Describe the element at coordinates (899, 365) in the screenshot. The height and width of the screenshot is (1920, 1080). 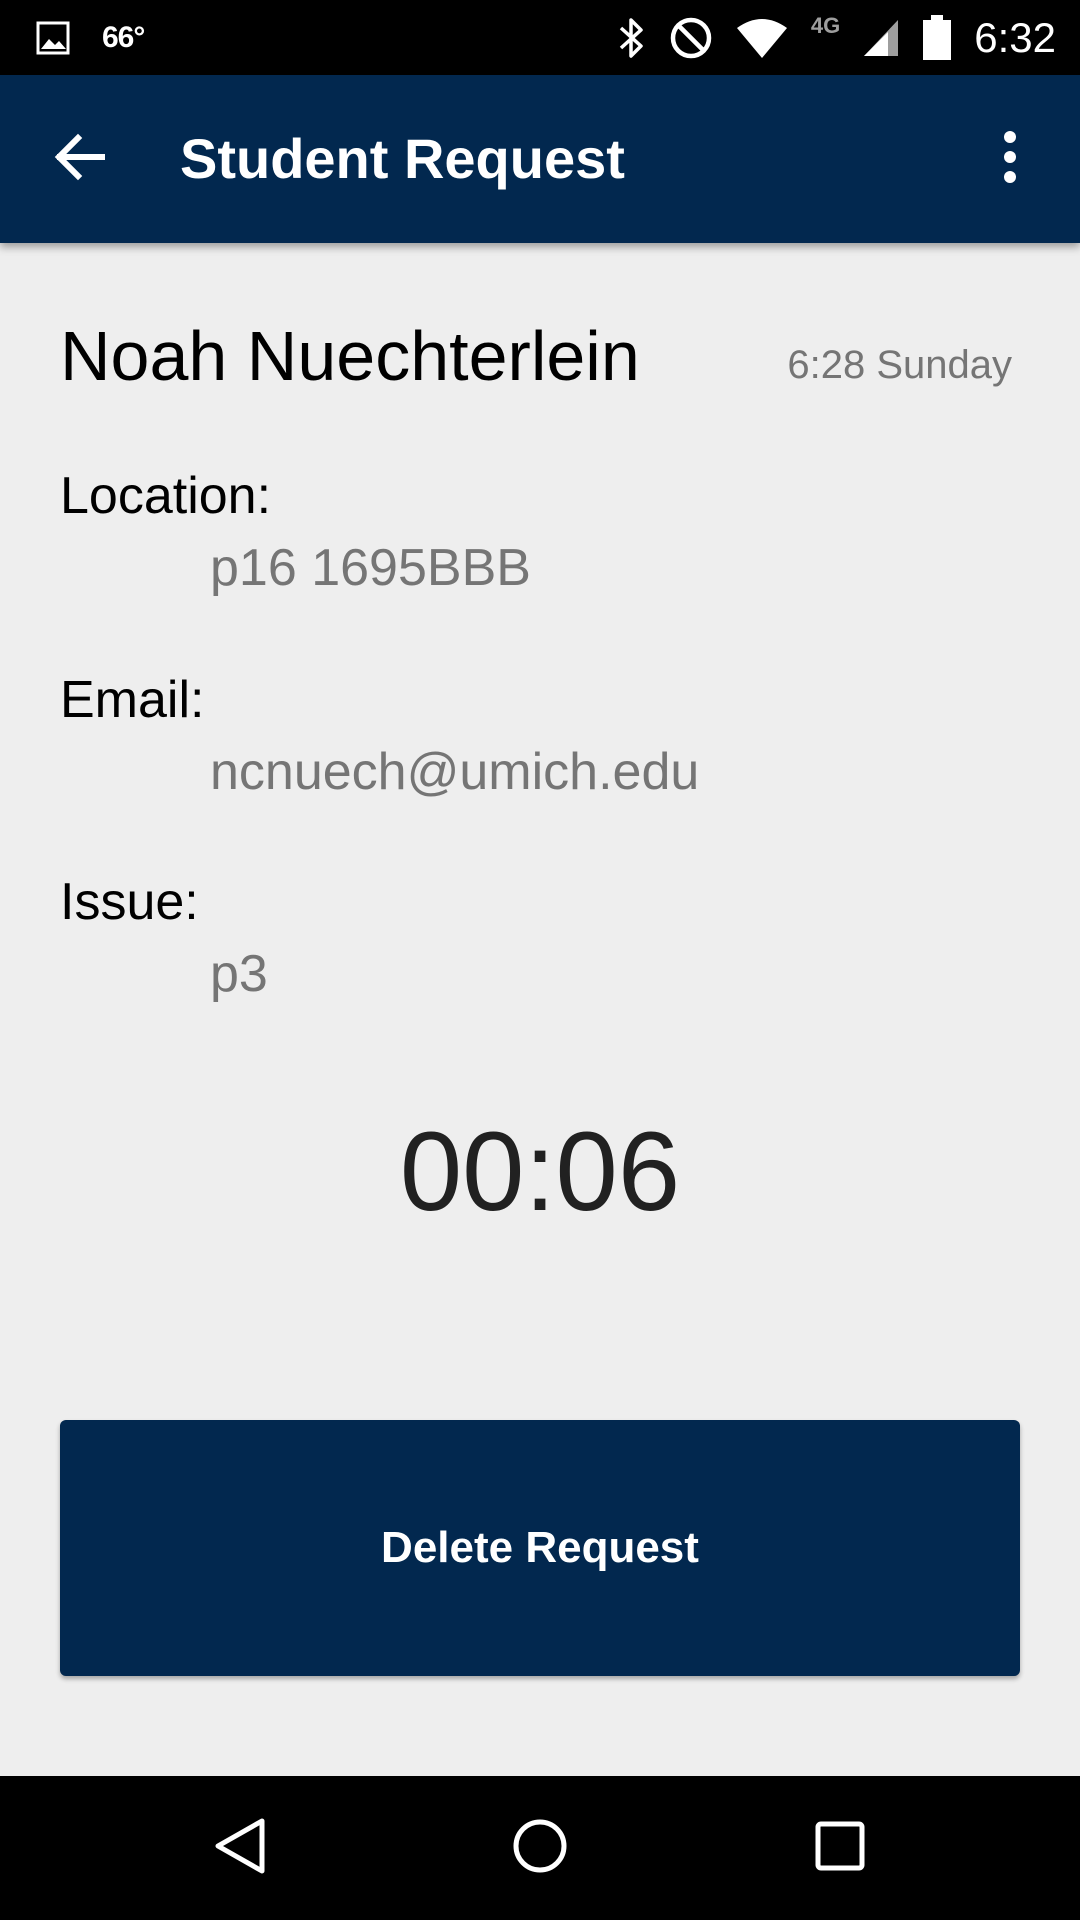
I see `request-time: 6:28 Sunday` at that location.